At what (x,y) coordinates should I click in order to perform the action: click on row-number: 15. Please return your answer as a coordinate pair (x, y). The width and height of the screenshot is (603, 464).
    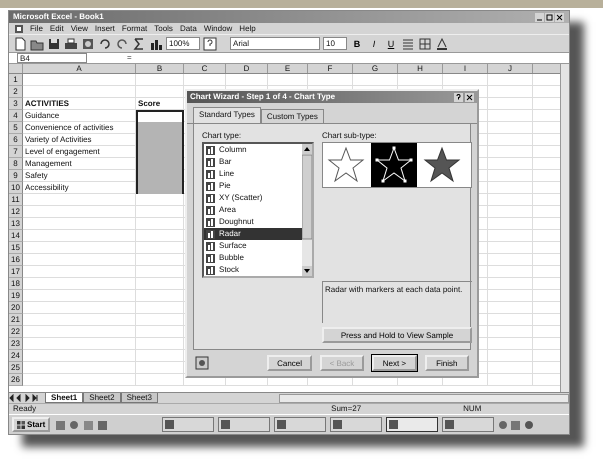
    Looking at the image, I should click on (16, 248).